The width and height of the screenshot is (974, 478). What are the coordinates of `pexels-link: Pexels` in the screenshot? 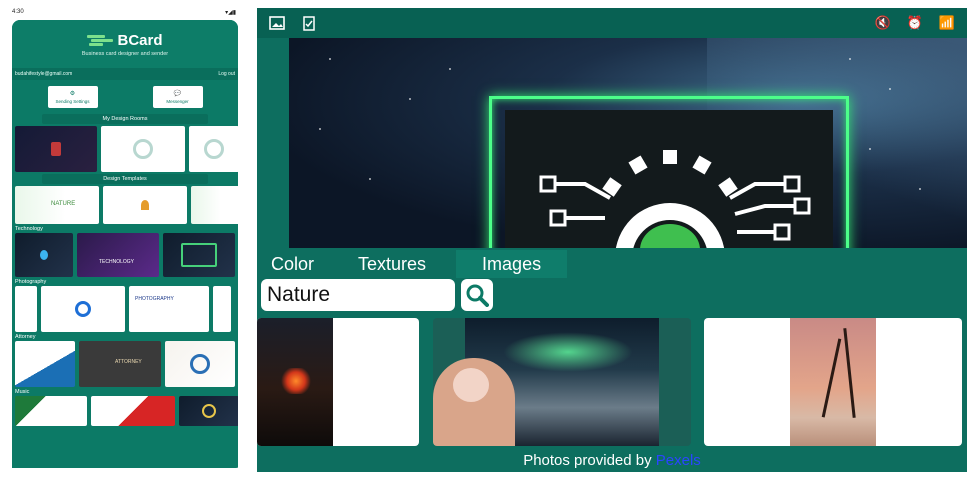 It's located at (678, 460).